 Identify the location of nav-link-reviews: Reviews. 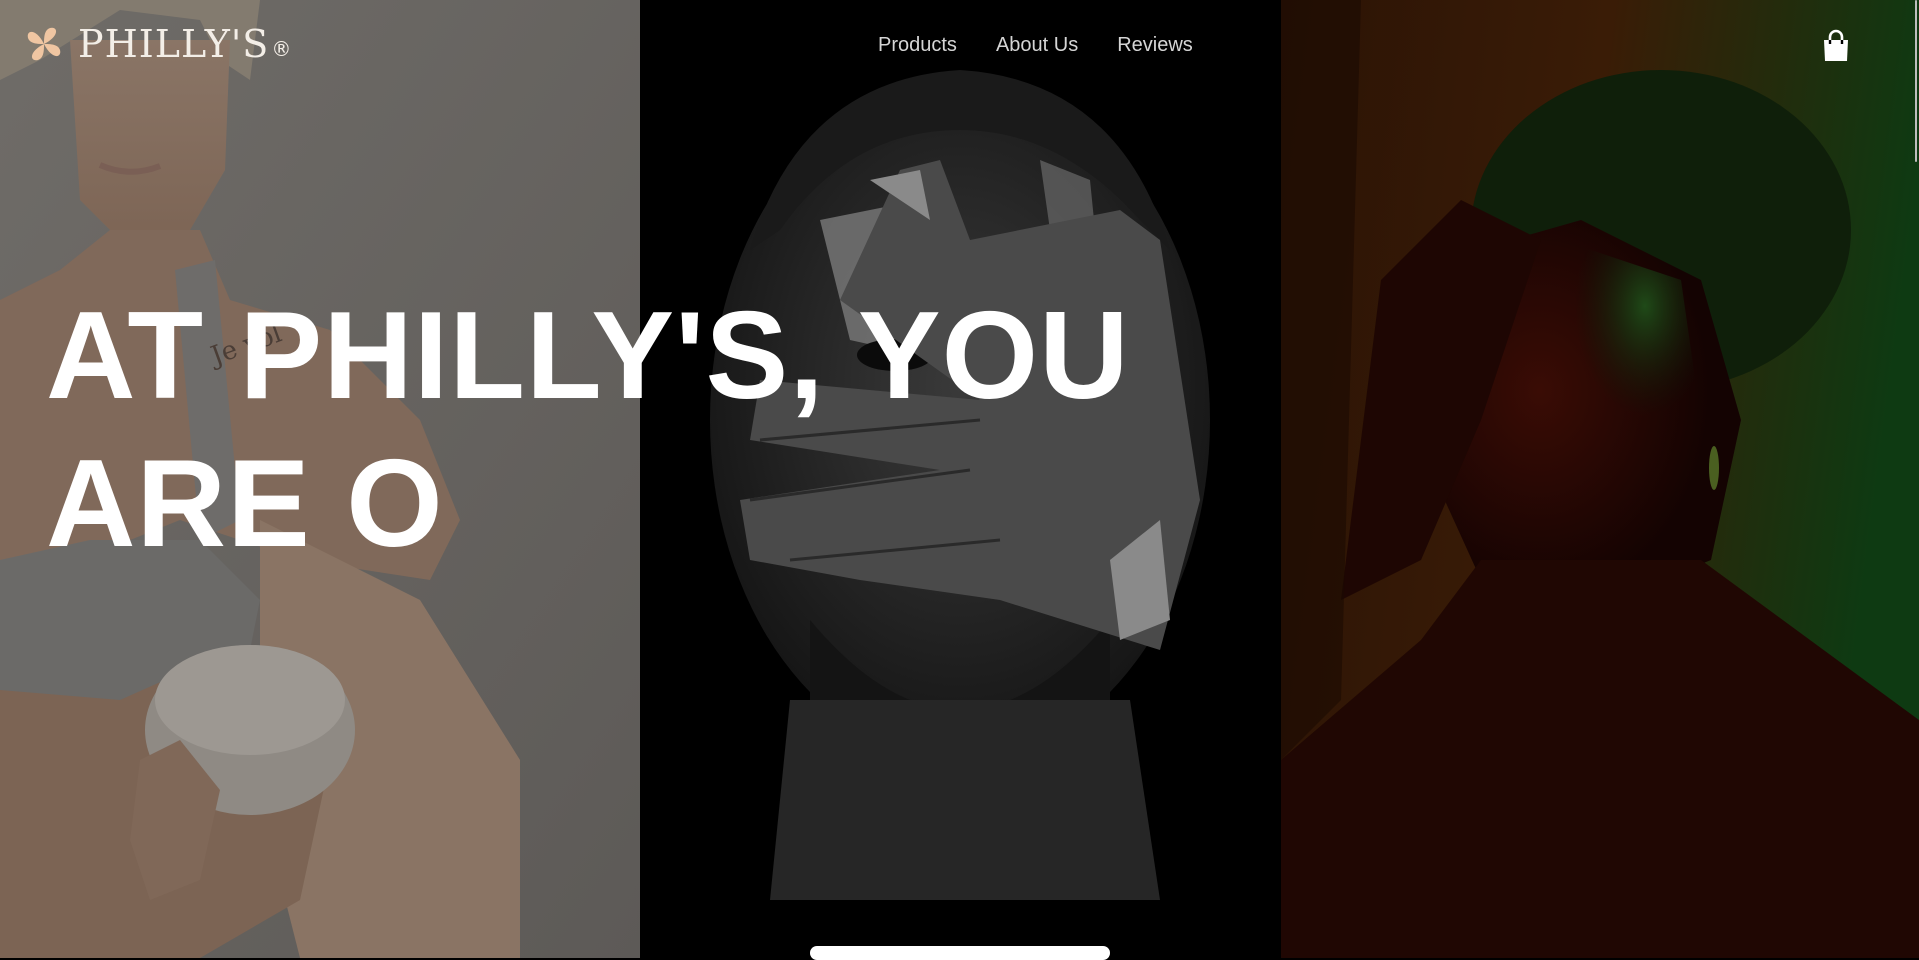
(1155, 45).